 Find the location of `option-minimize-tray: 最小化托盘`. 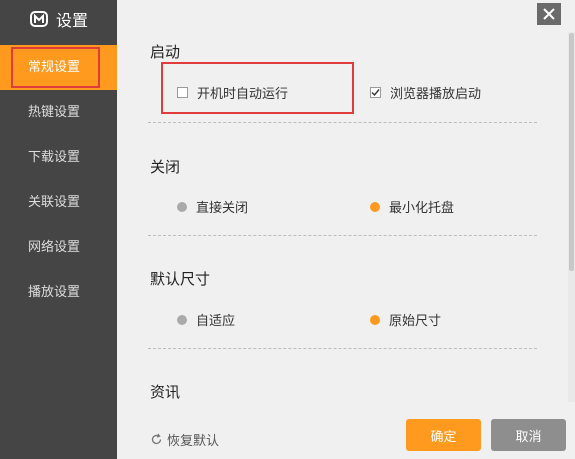

option-minimize-tray: 最小化托盘 is located at coordinates (412, 206).